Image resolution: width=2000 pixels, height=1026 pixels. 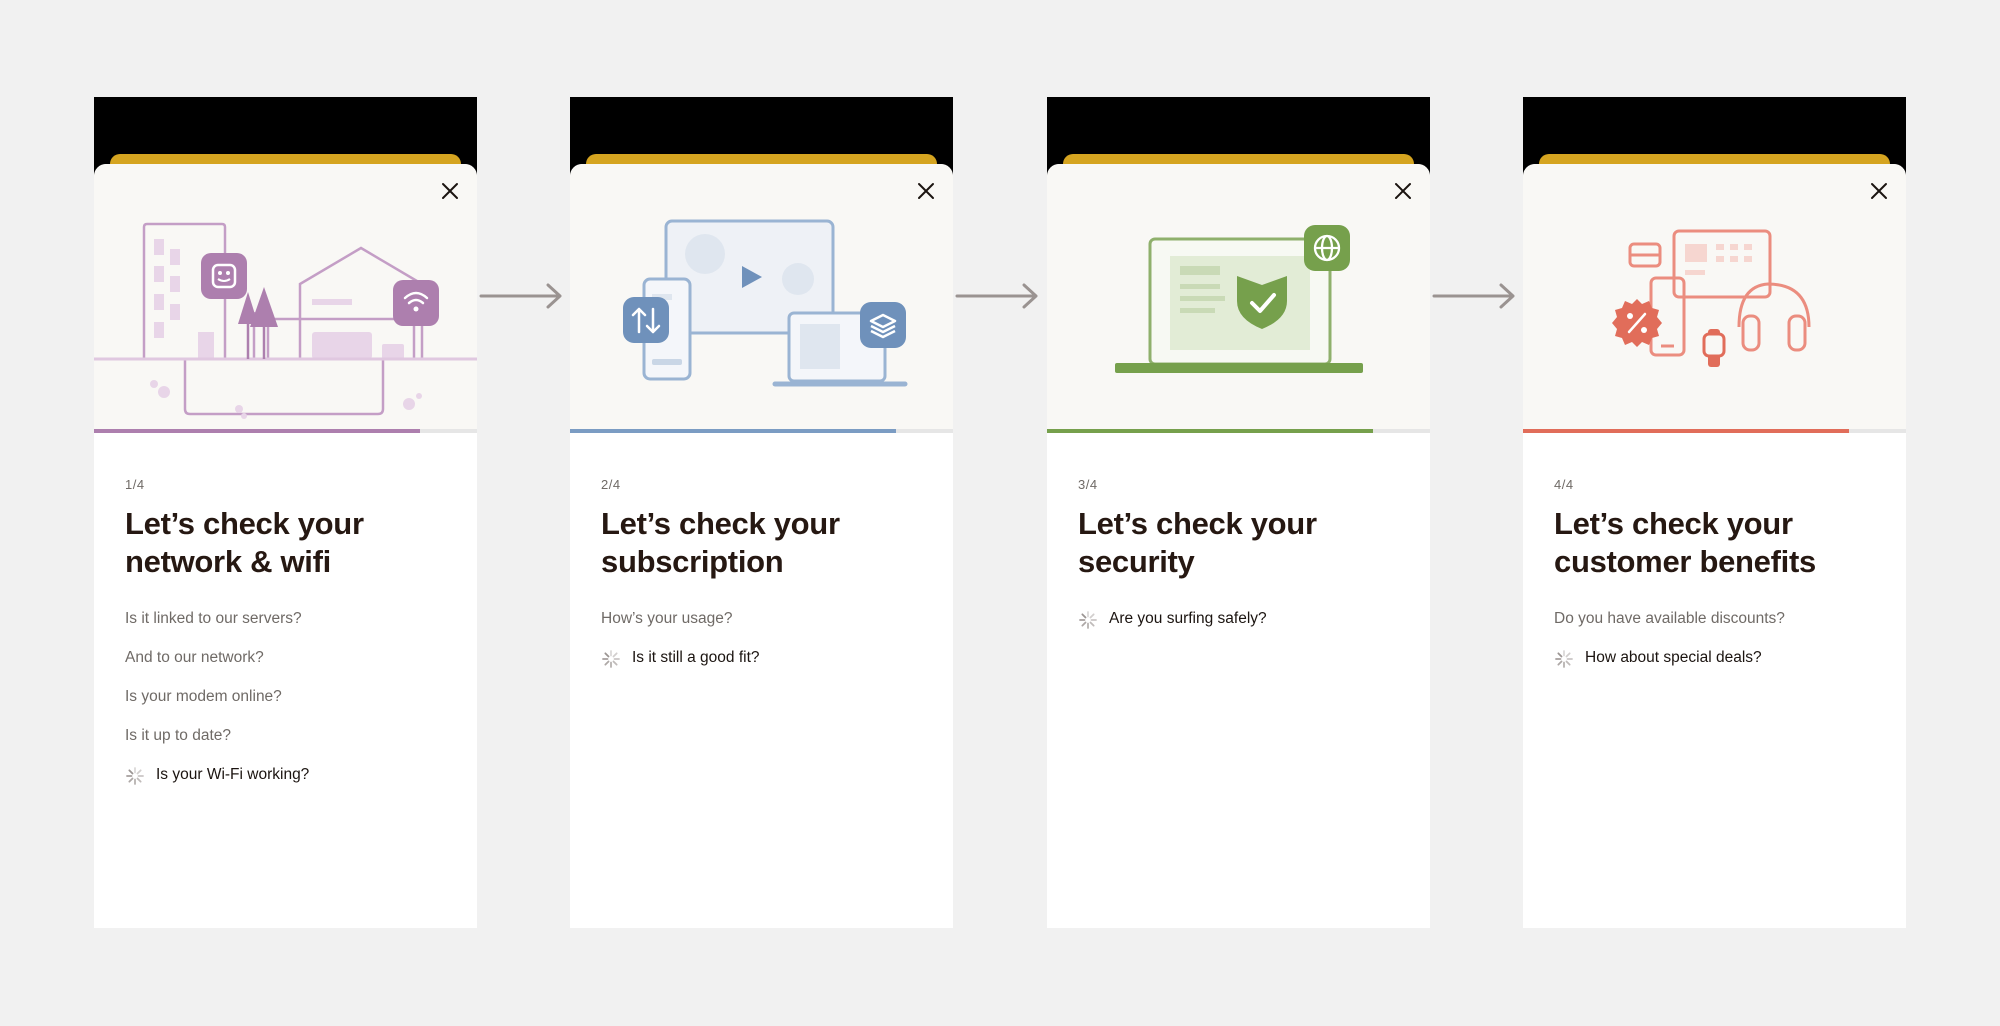 I want to click on question-text: Is it still a good fit?, so click(x=696, y=657).